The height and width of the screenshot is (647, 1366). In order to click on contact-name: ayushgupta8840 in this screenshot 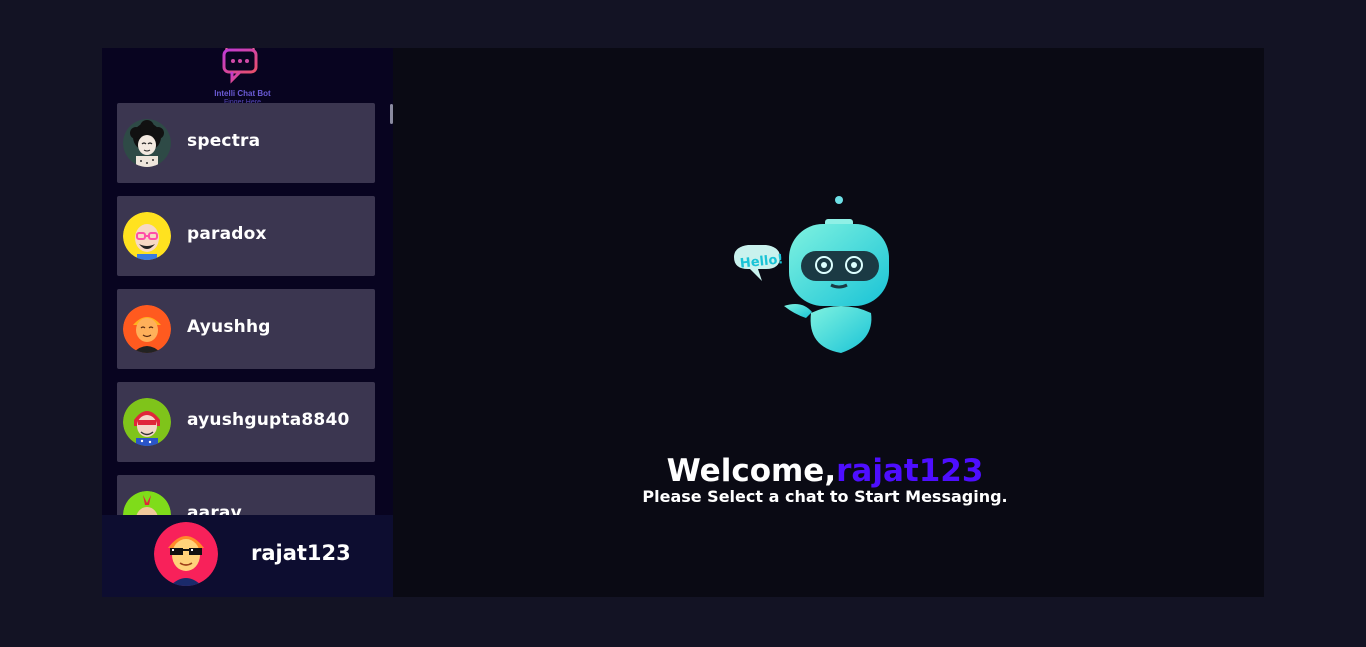, I will do `click(268, 420)`.